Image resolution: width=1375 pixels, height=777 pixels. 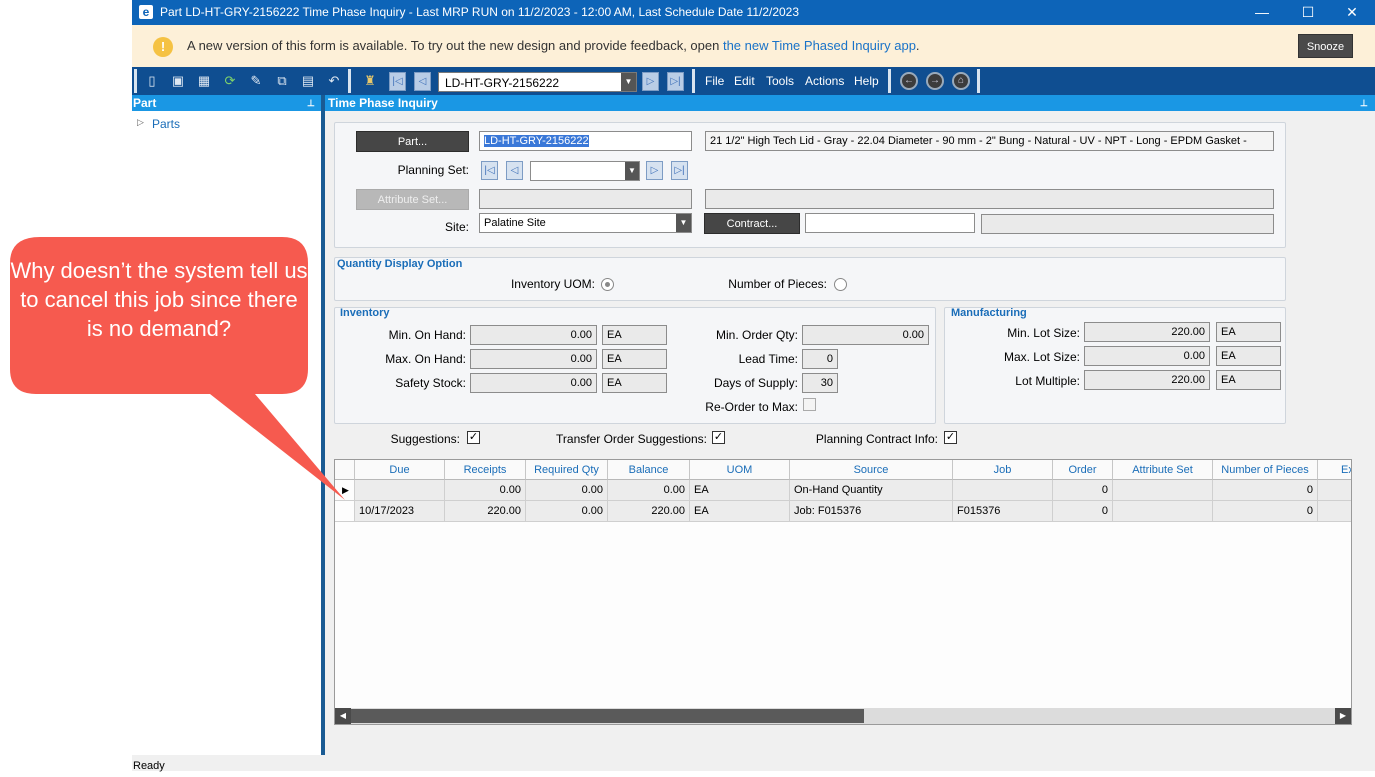 I want to click on menu-file: File, so click(x=714, y=81).